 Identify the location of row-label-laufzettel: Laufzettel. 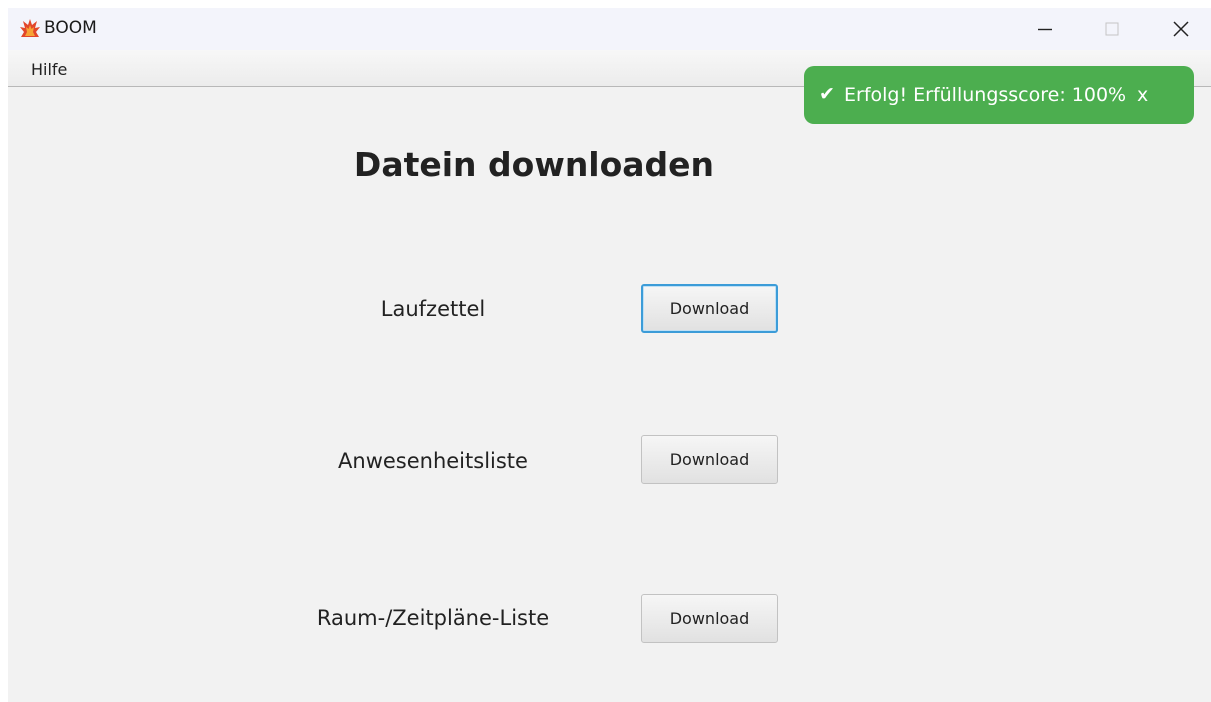
(433, 309).